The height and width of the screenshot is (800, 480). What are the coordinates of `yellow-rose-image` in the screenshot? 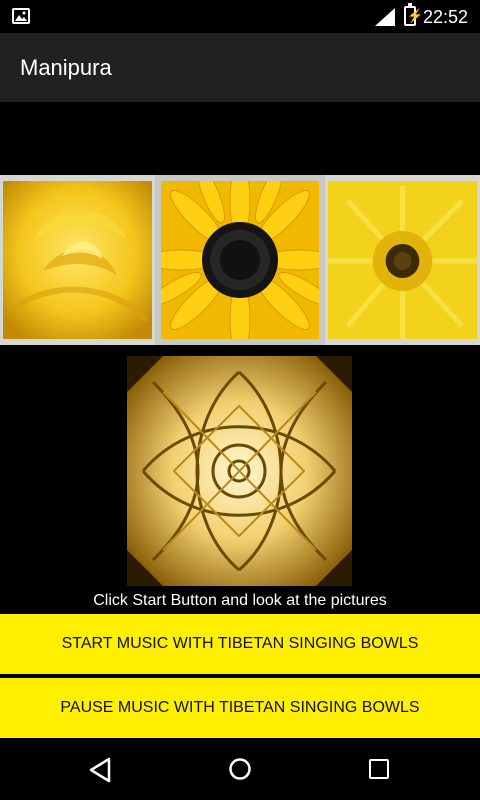 It's located at (77, 260).